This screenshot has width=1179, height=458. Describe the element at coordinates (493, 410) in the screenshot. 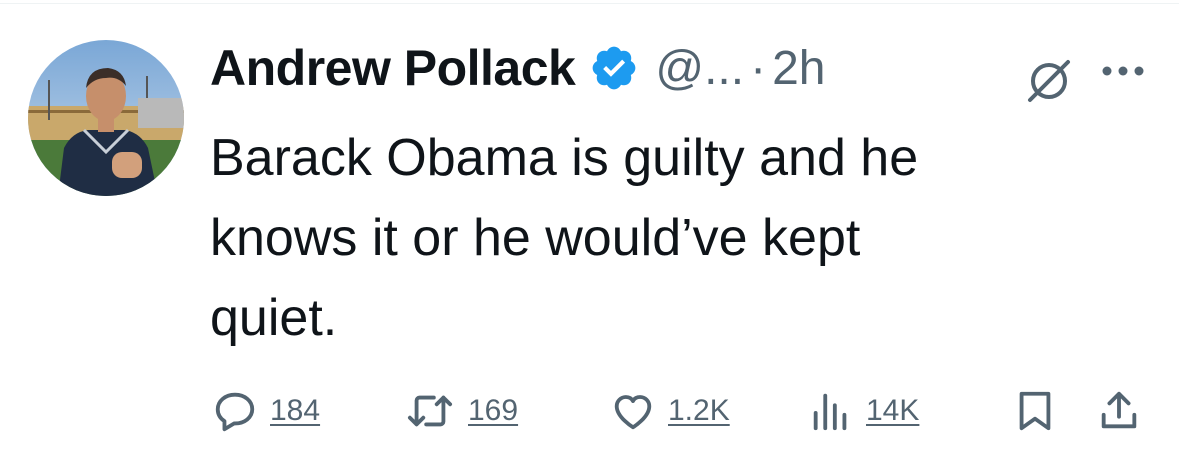

I see `retweet-count: 169` at that location.